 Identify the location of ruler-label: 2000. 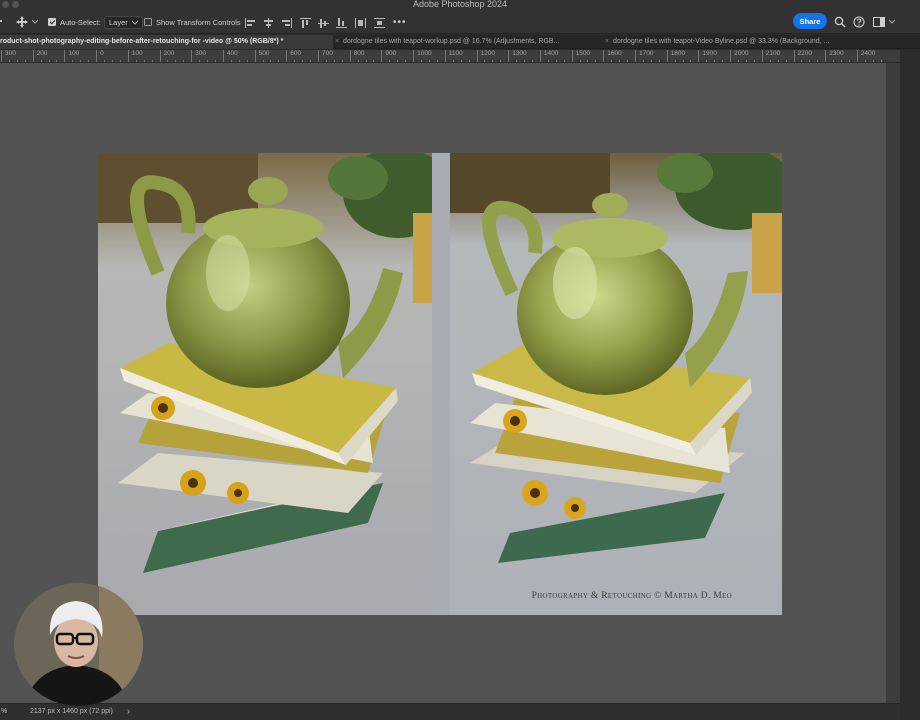
(741, 53).